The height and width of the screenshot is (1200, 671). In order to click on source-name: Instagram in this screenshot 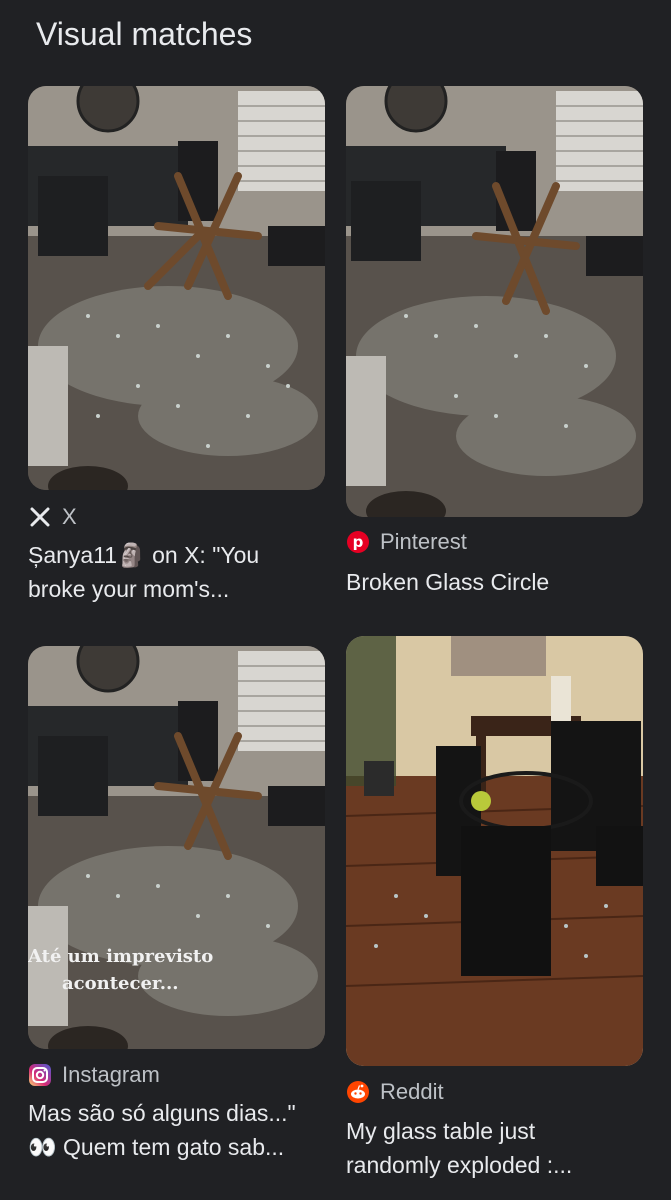, I will do `click(111, 1074)`.